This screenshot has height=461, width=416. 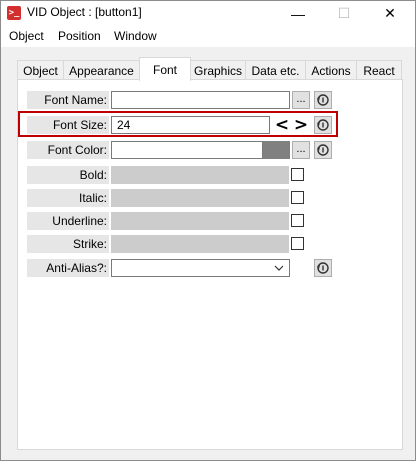 What do you see at coordinates (79, 36) in the screenshot?
I see `menu-position: Position` at bounding box center [79, 36].